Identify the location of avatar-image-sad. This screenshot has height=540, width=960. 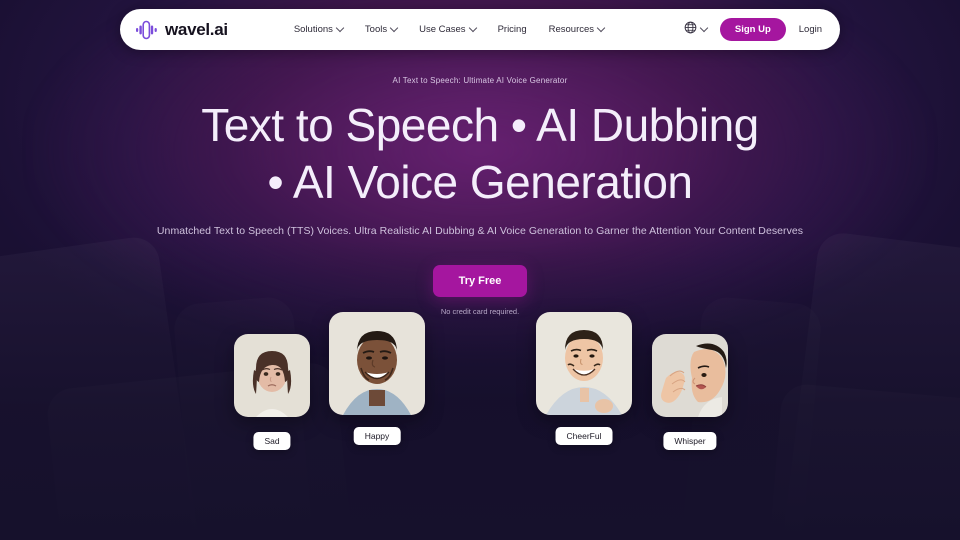
(272, 375).